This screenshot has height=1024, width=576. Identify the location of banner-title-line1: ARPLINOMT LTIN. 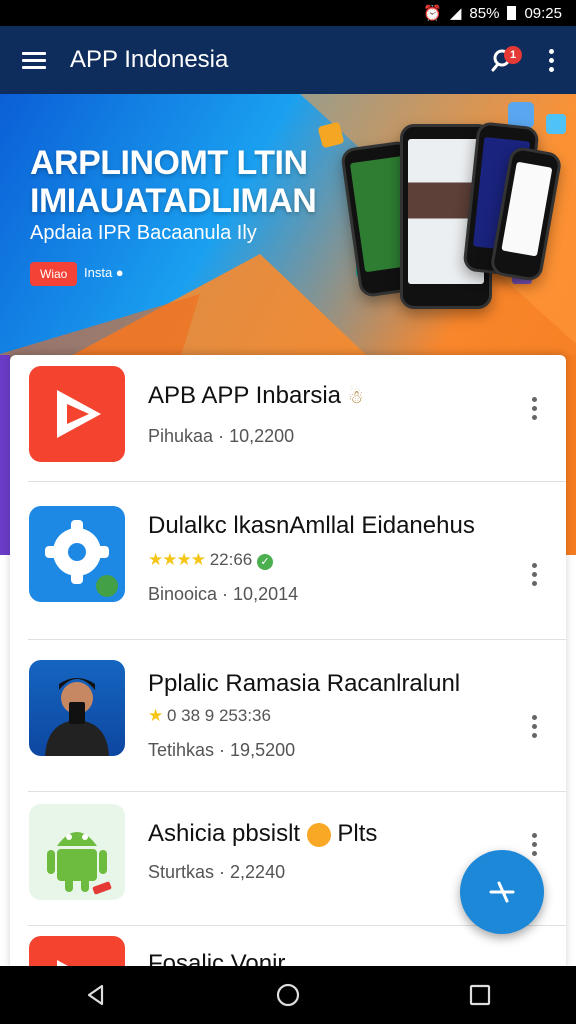
(169, 163).